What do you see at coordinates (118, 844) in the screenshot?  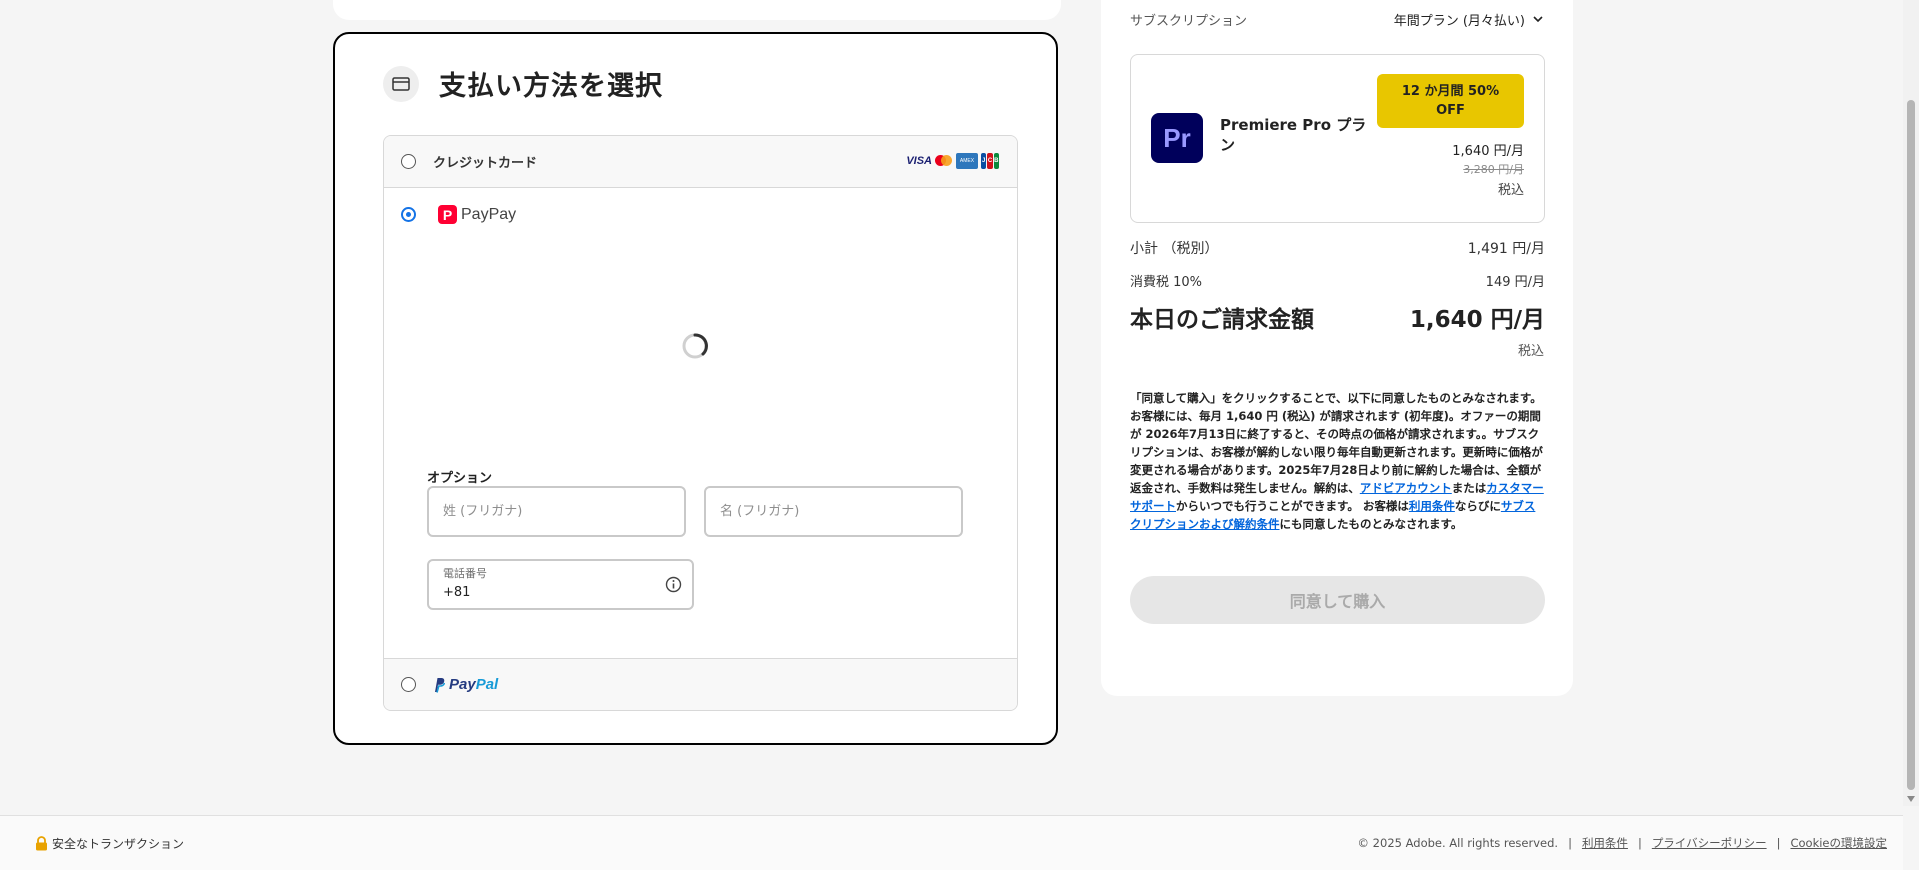 I see `secure-transaction-label: 安全なトランザクション` at bounding box center [118, 844].